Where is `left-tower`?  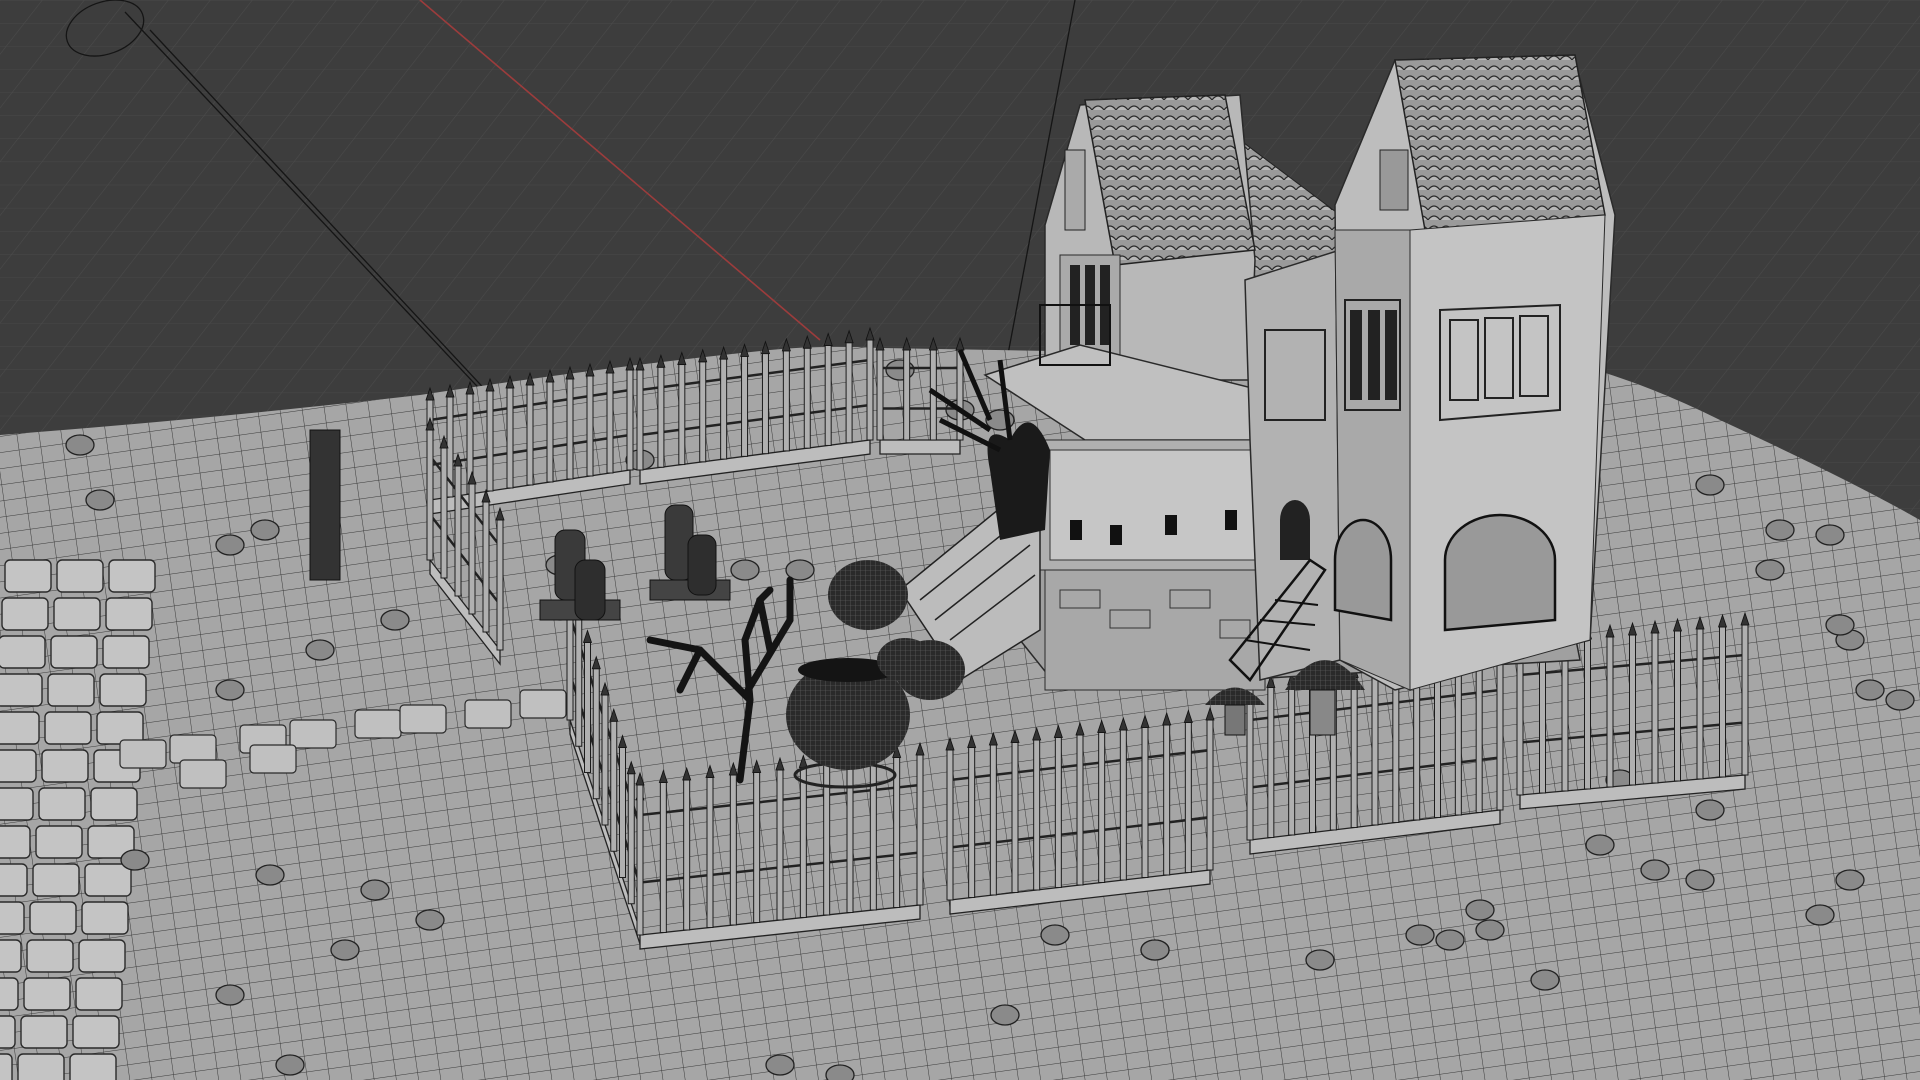
left-tower is located at coordinates (1150, 237).